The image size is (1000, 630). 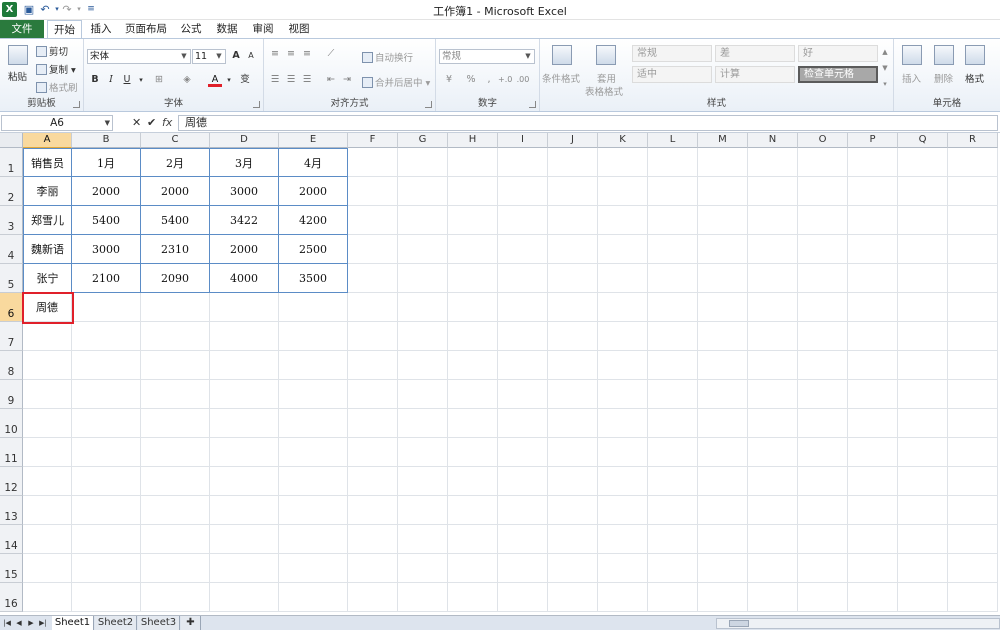 I want to click on cell-r12, so click(x=973, y=481).